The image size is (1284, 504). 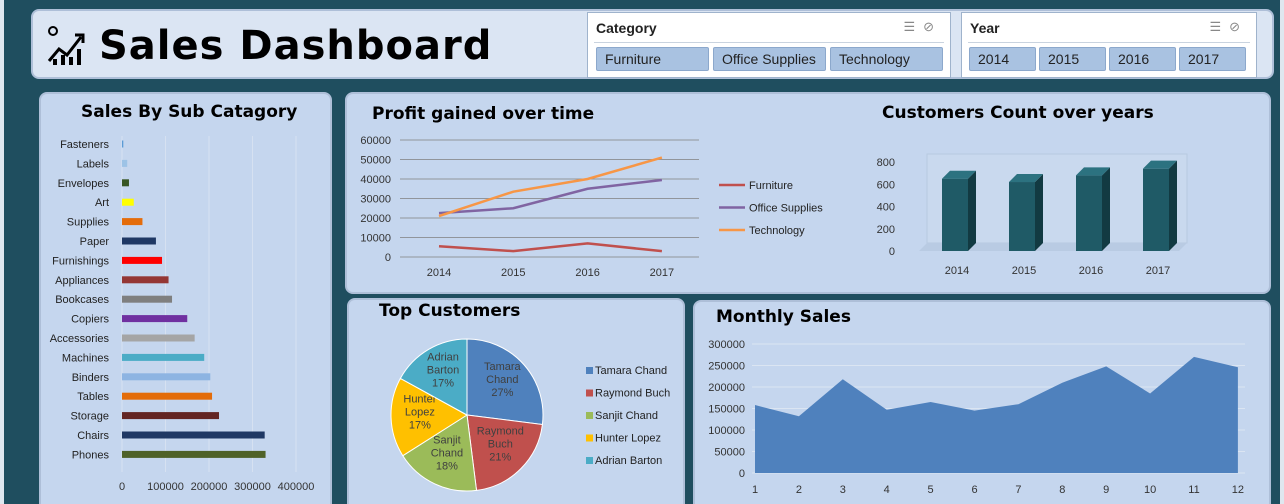 What do you see at coordinates (777, 231) in the screenshot?
I see `legend-label: Technology` at bounding box center [777, 231].